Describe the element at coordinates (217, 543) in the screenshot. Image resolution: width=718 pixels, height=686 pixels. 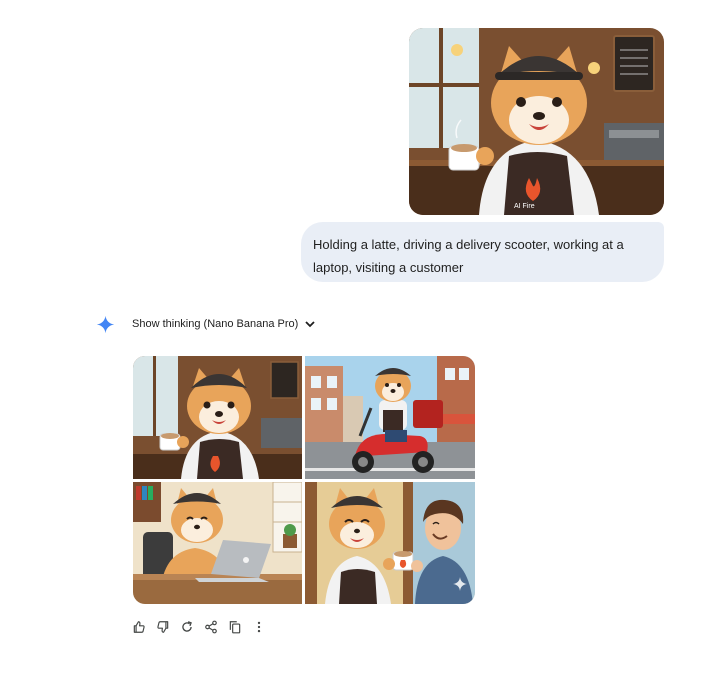
I see `generated-image-laptop` at that location.